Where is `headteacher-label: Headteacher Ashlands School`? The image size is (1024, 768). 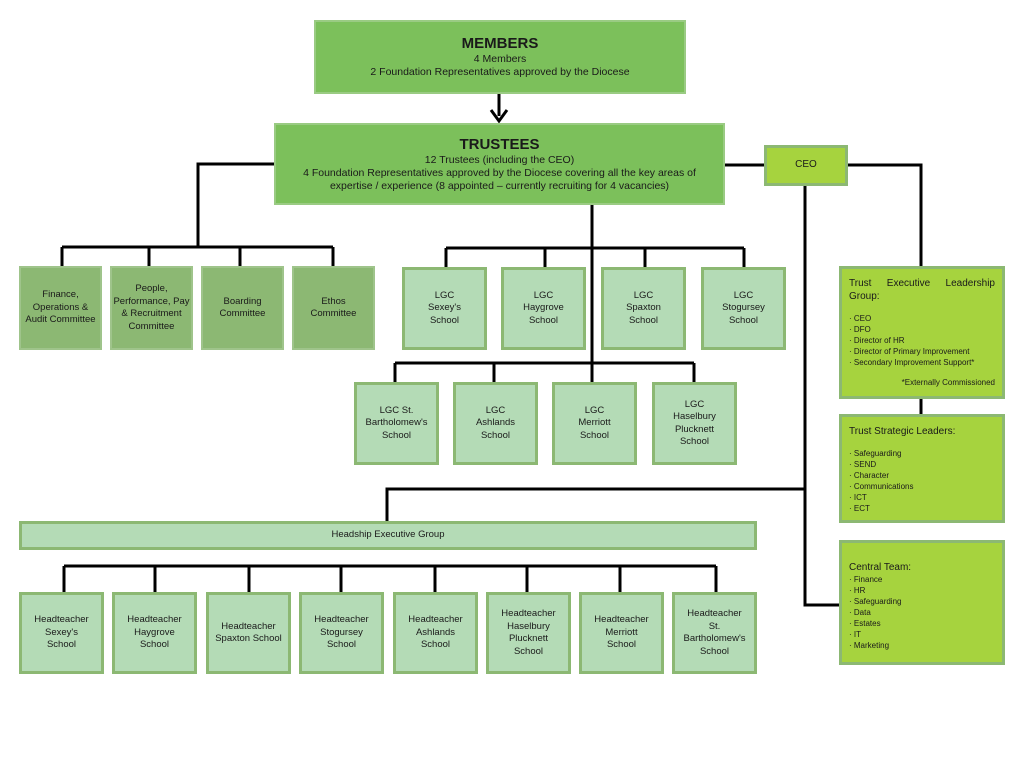
headteacher-label: Headteacher Ashlands School is located at coordinates (435, 632).